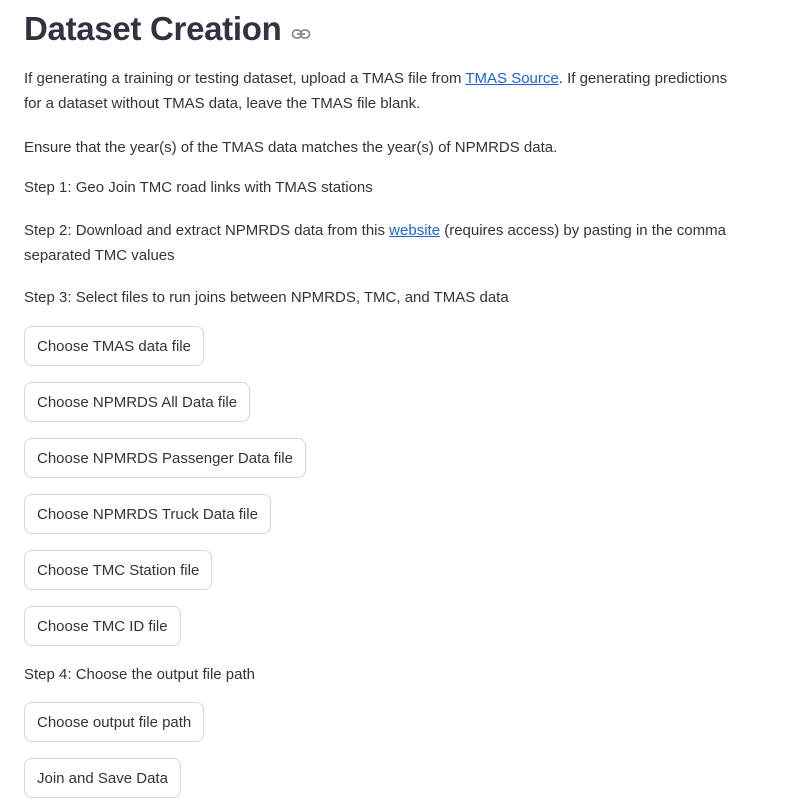  What do you see at coordinates (139, 674) in the screenshot?
I see `step4-text: Step 4: Choose the output file path` at bounding box center [139, 674].